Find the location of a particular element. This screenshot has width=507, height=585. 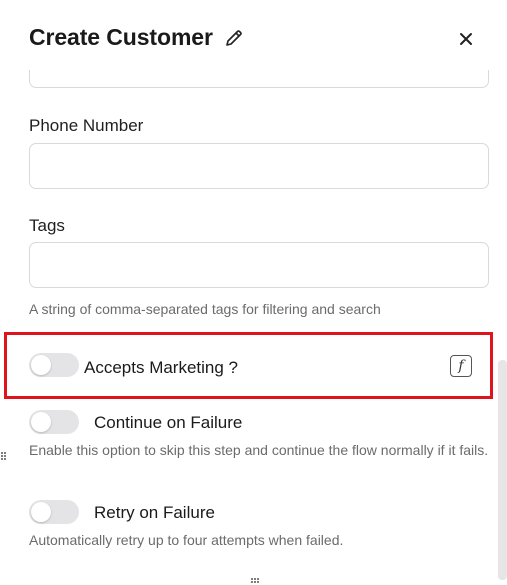

phone-number-field is located at coordinates (259, 166).